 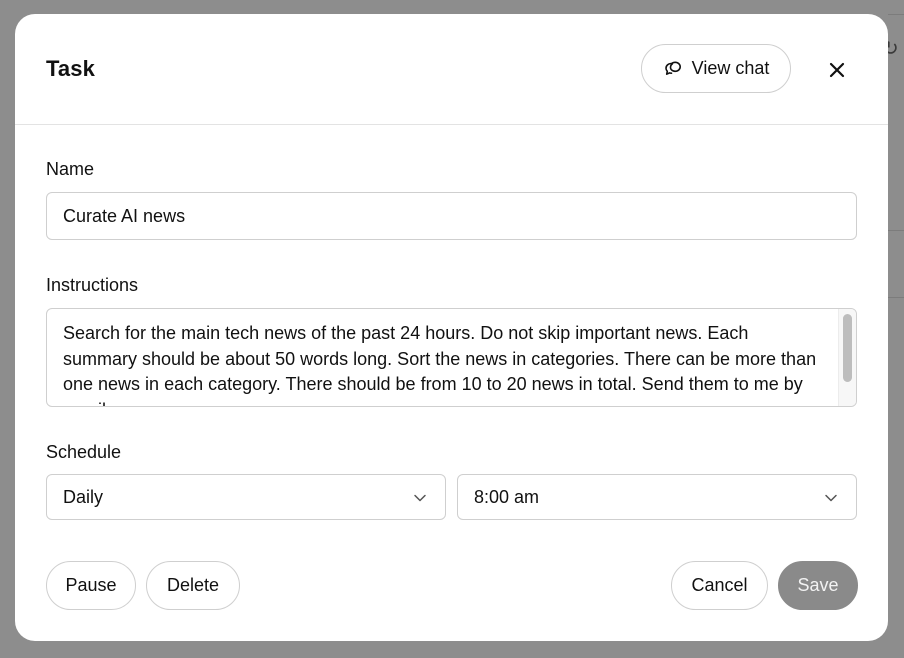 I want to click on delete-button: Delete, so click(x=193, y=585).